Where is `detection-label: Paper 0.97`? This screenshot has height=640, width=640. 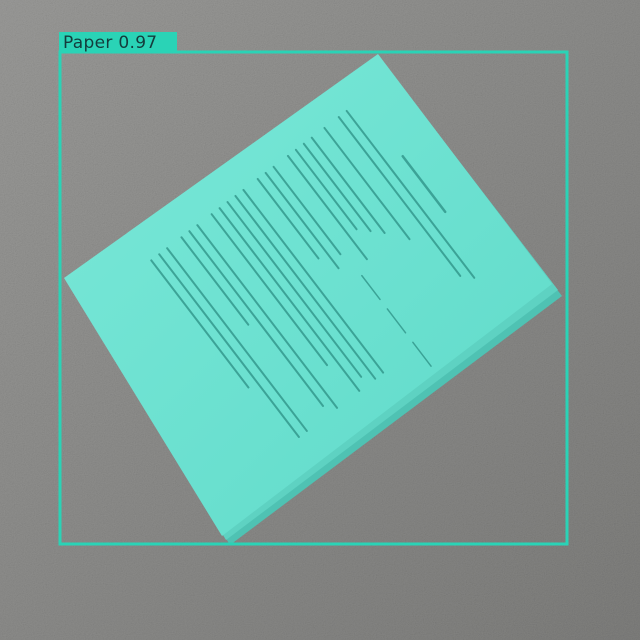 detection-label: Paper 0.97 is located at coordinates (110, 42).